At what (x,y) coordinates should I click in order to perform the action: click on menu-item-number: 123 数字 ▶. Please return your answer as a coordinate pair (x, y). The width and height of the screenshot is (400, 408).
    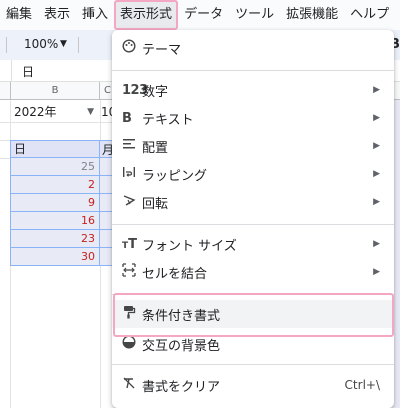
    Looking at the image, I should click on (253, 90).